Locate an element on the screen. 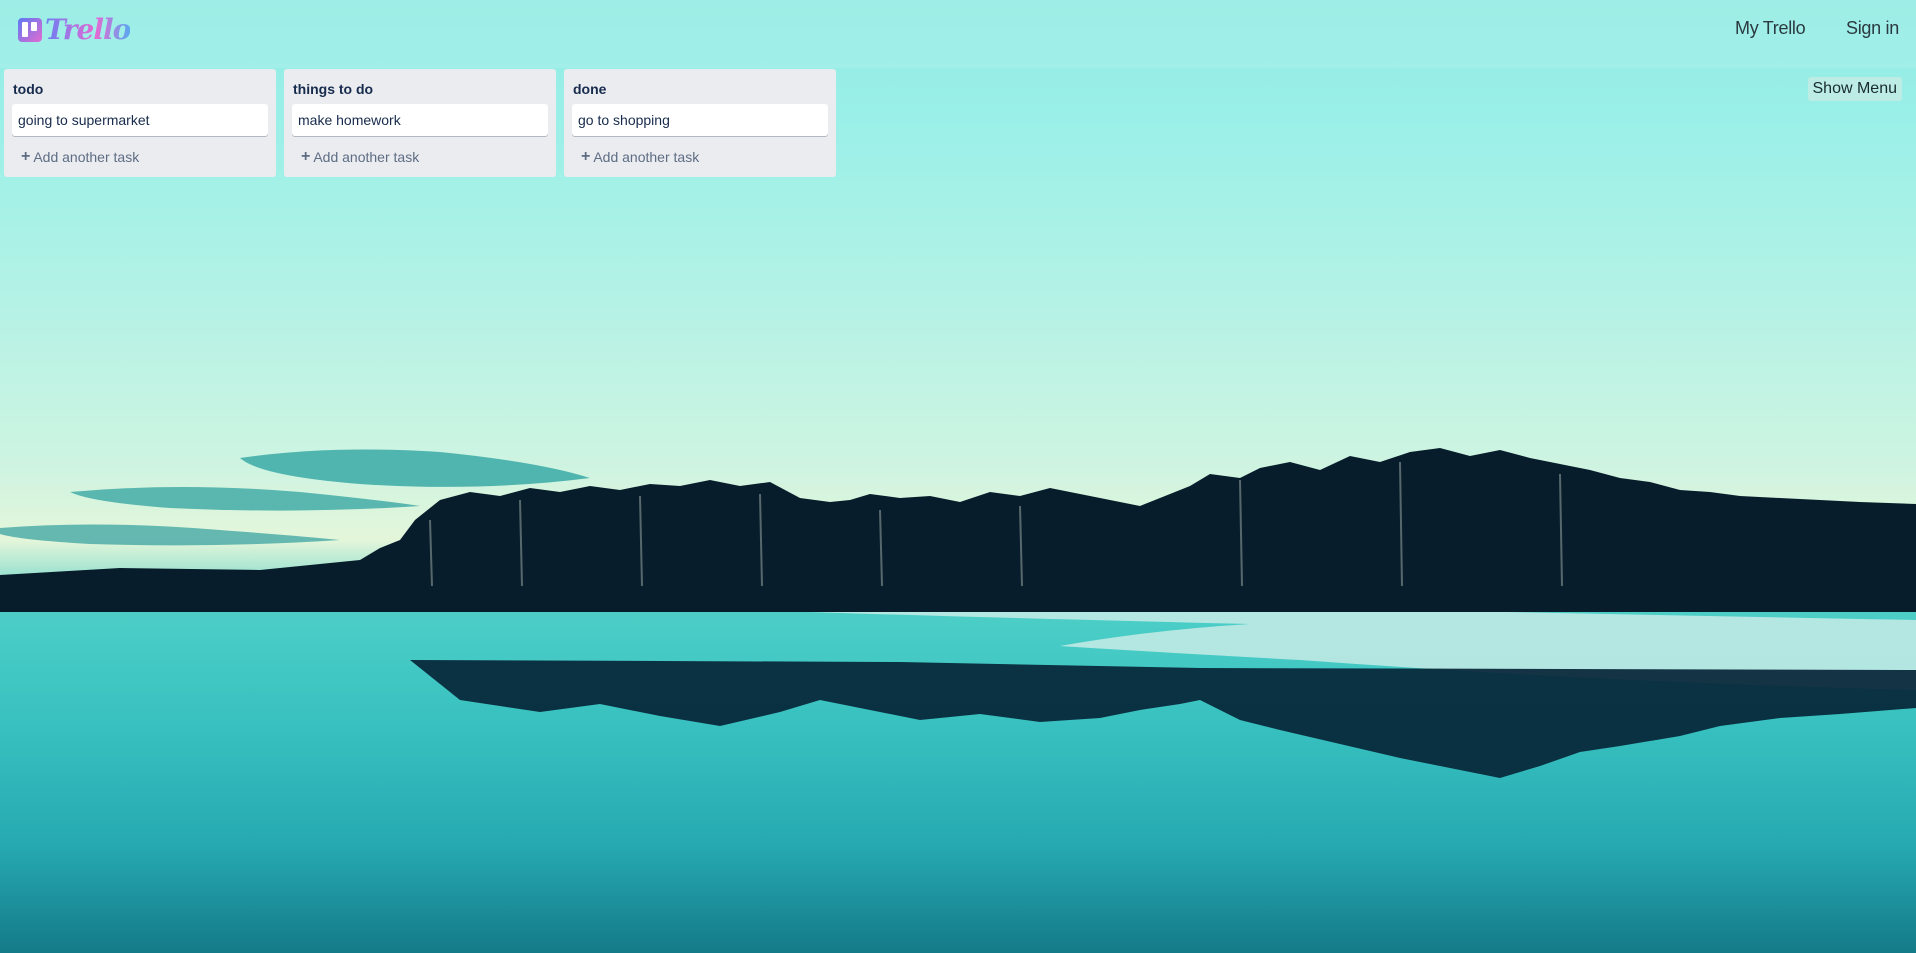 Image resolution: width=1916 pixels, height=953 pixels. task-card: going to supermarket is located at coordinates (140, 120).